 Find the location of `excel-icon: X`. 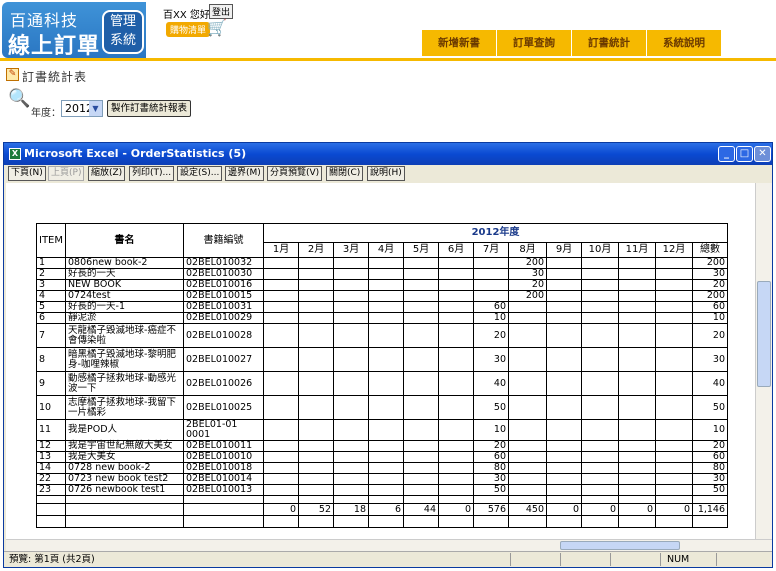

excel-icon: X is located at coordinates (15, 154).